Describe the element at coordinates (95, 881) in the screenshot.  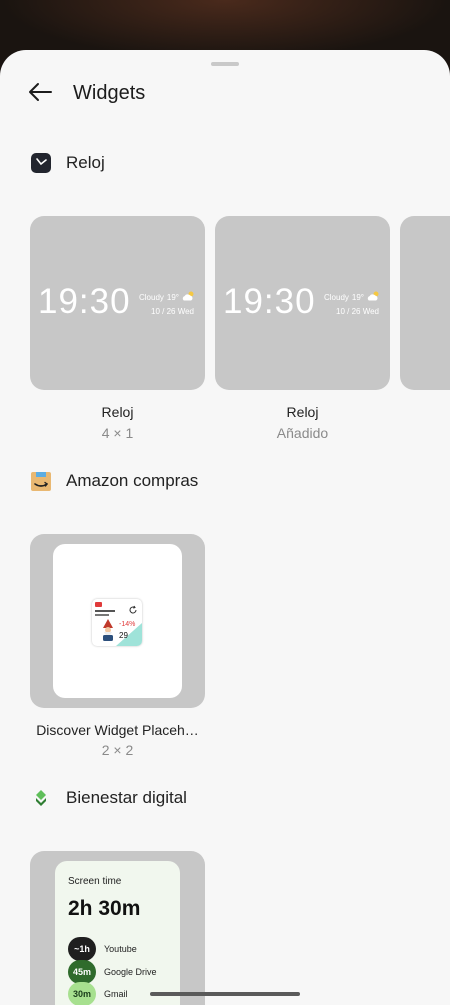
I see `screen-time-title: Screen time` at that location.